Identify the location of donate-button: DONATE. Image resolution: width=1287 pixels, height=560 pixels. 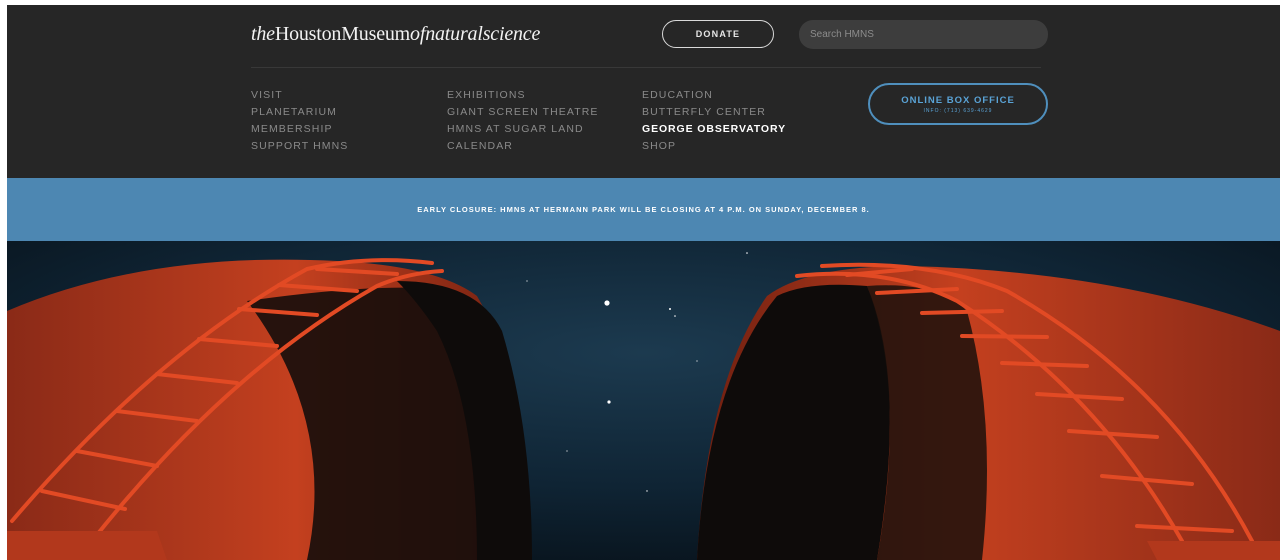
(718, 34).